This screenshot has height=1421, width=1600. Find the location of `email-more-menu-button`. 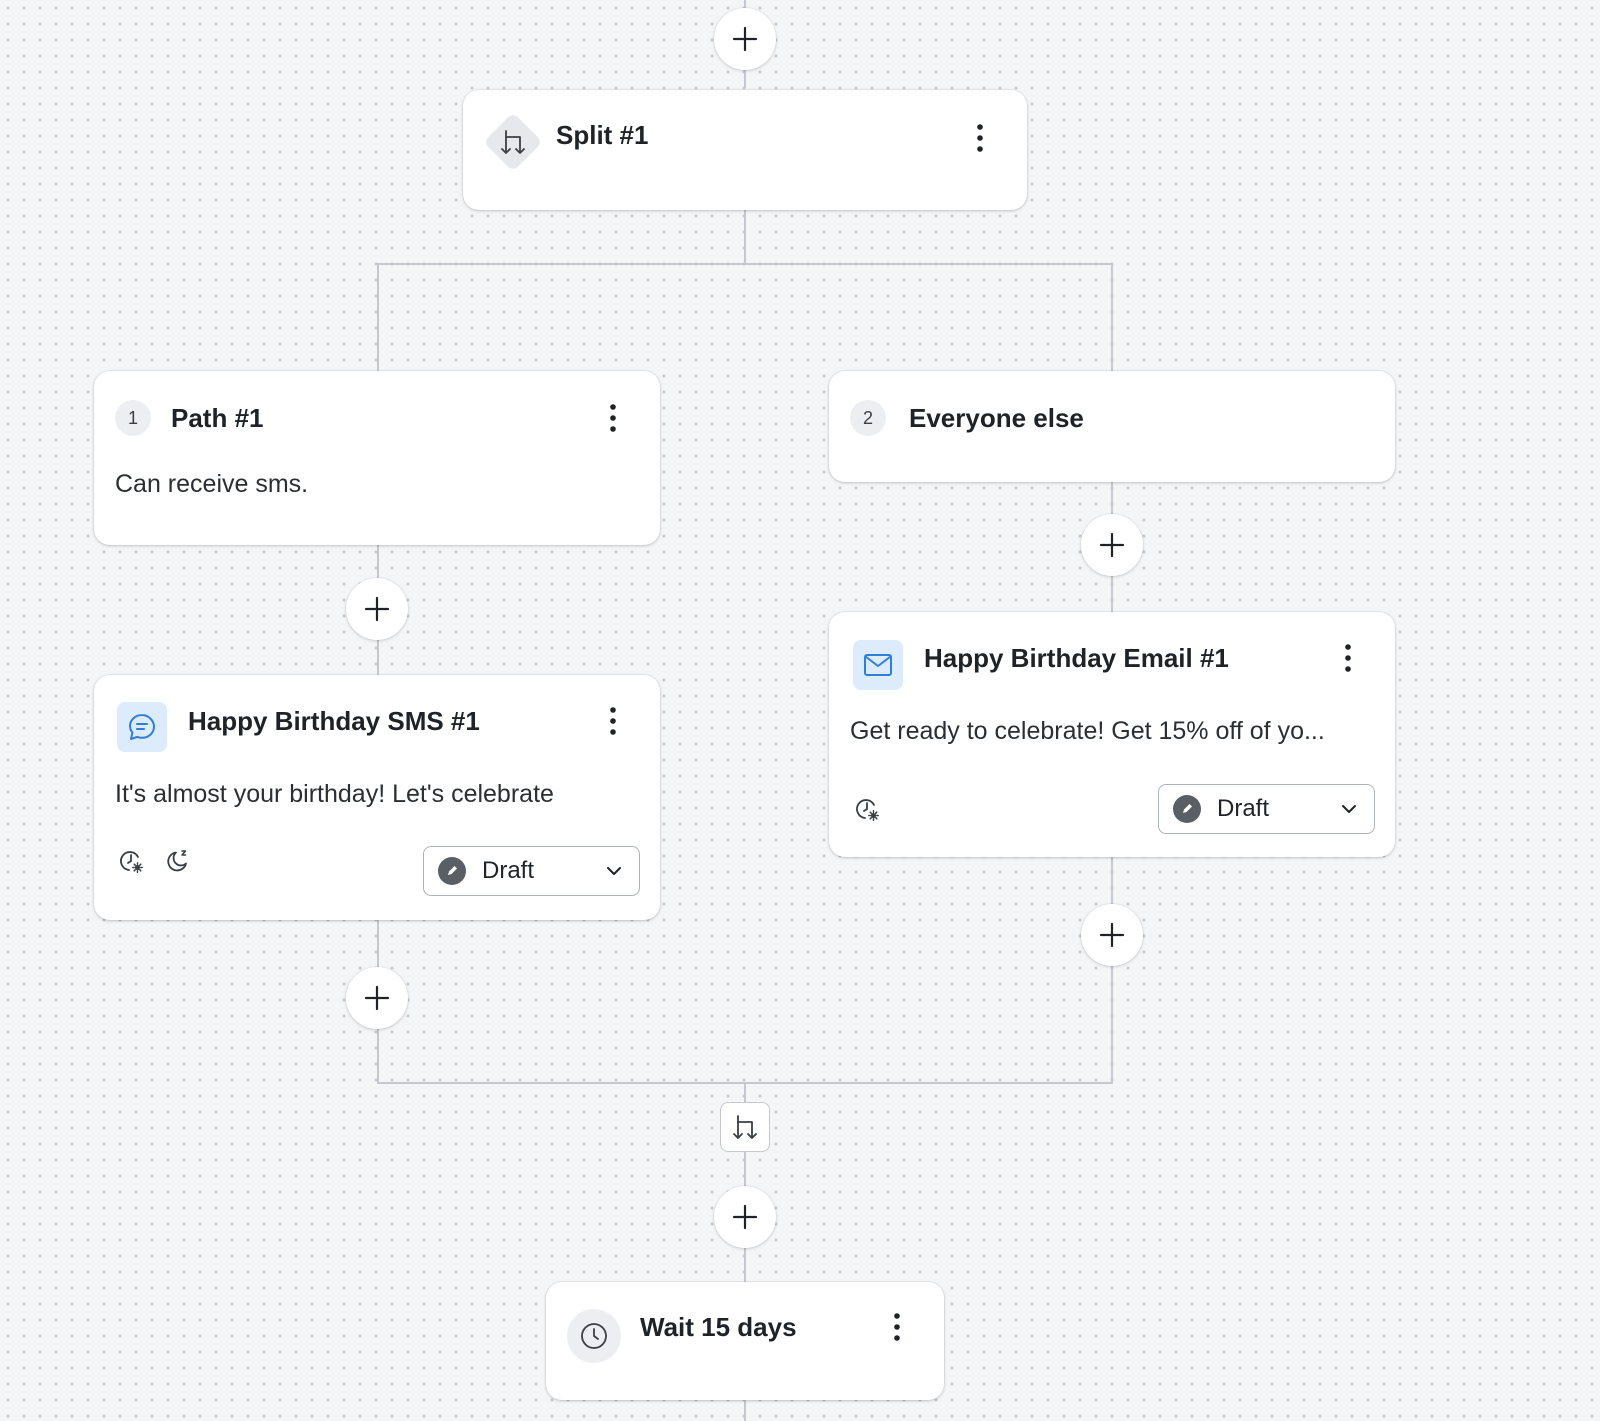

email-more-menu-button is located at coordinates (1348, 658).